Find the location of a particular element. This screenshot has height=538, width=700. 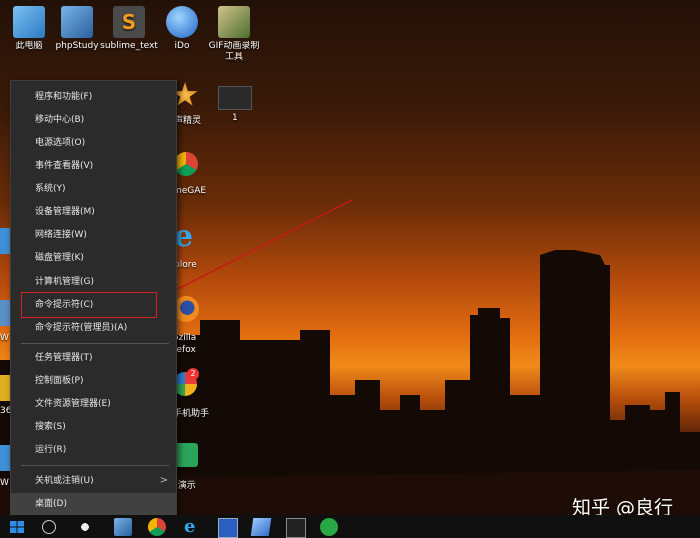

menu-item-network-connections: 网络连接(W) is located at coordinates (93, 235).